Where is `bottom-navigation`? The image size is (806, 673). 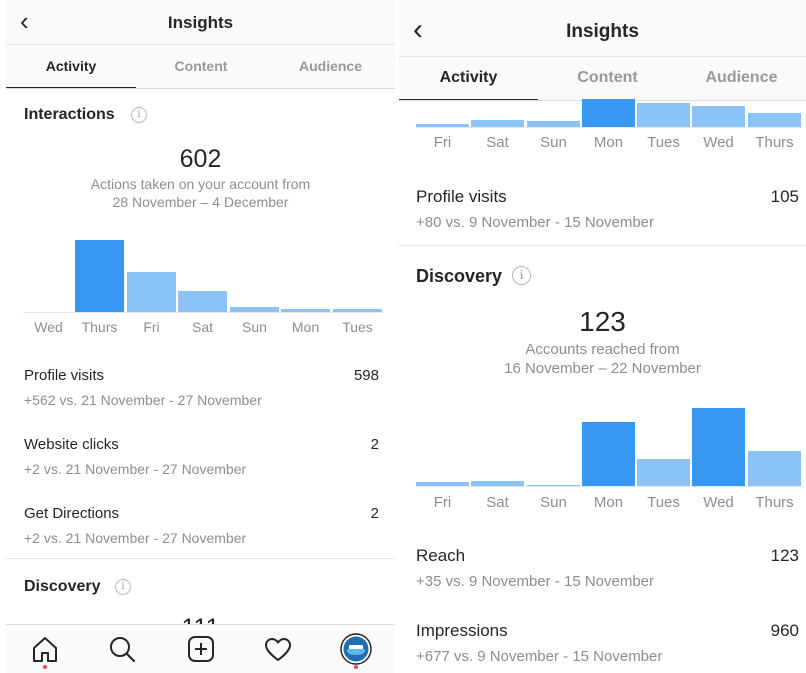
bottom-navigation is located at coordinates (200, 648).